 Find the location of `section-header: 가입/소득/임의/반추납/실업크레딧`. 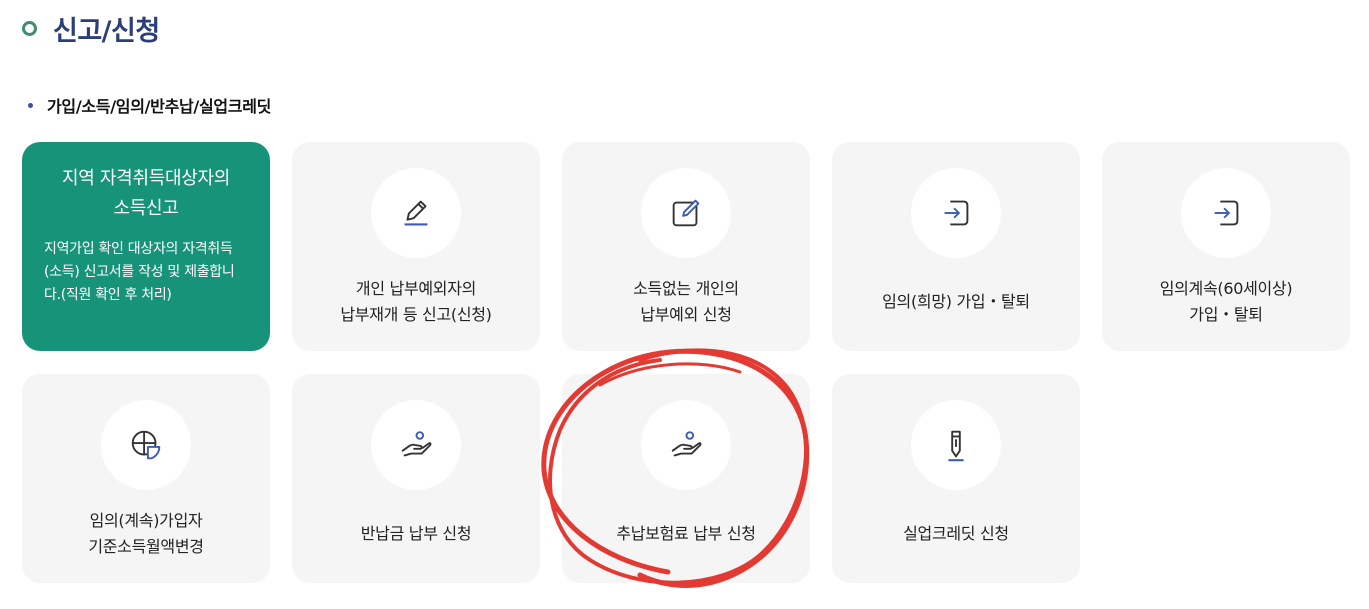

section-header: 가입/소득/임의/반추납/실업크레딧 is located at coordinates (149, 105).